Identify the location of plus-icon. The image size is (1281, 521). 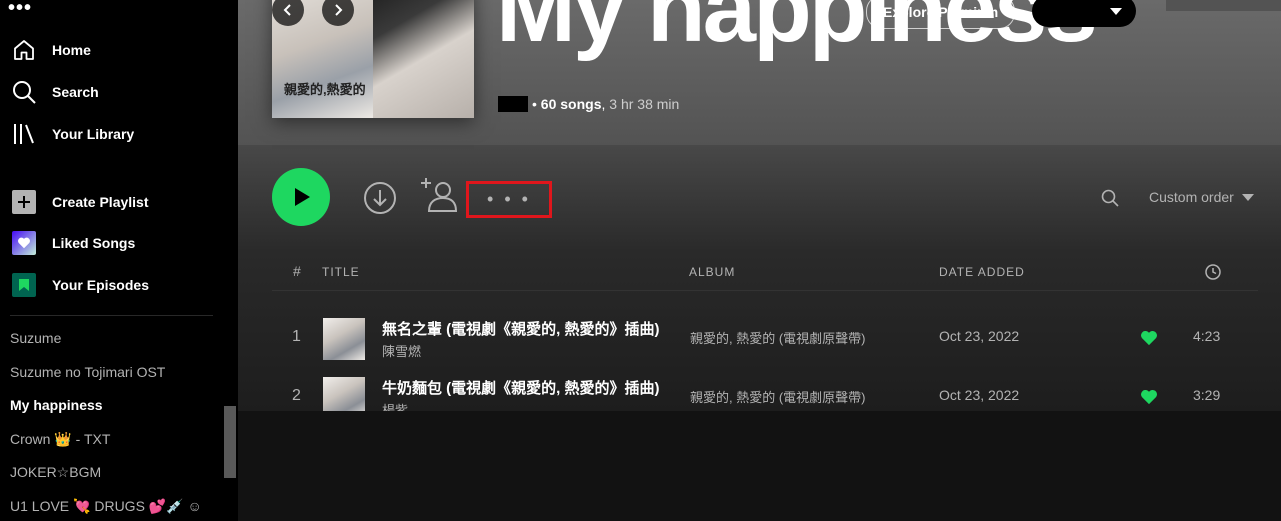
(24, 202).